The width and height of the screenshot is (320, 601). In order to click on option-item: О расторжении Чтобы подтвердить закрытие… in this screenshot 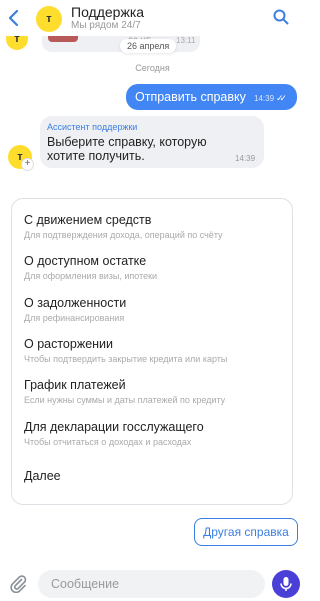, I will do `click(156, 350)`.